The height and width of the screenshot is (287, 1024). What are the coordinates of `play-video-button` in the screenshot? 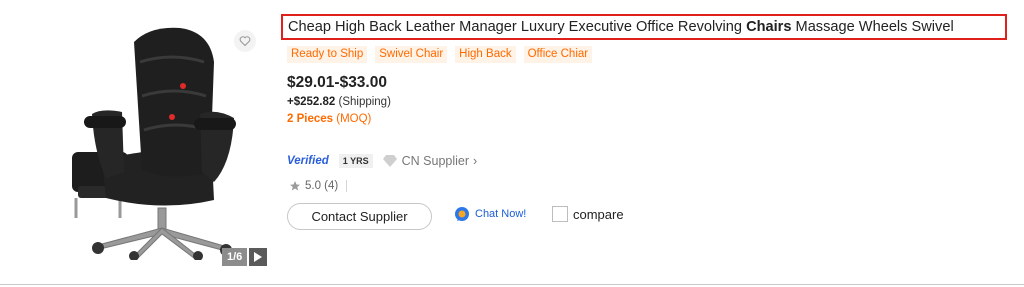 It's located at (258, 257).